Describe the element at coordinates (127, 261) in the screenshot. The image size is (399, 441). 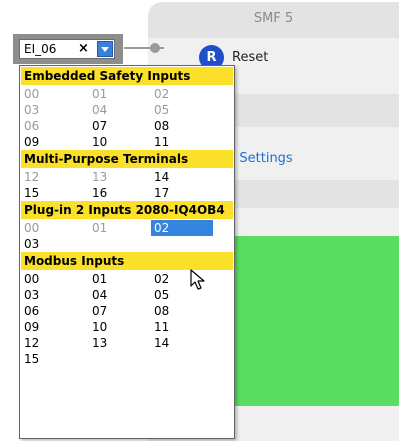
I see `group-header: Modbus Inputs` at that location.